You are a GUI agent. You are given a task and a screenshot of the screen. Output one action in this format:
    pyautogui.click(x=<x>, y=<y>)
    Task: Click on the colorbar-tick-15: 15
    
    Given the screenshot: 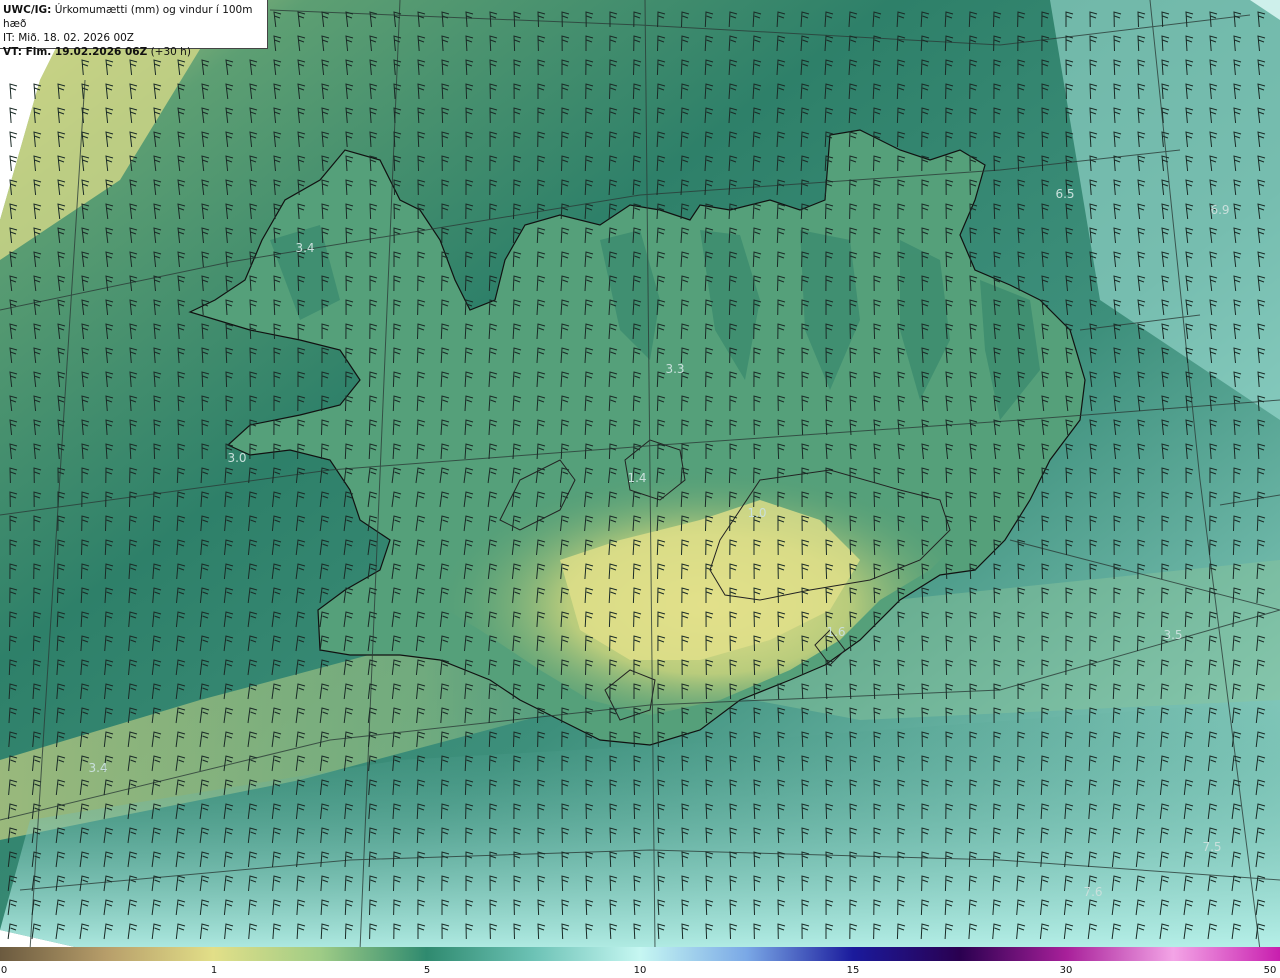 What is the action you would take?
    pyautogui.click(x=853, y=970)
    